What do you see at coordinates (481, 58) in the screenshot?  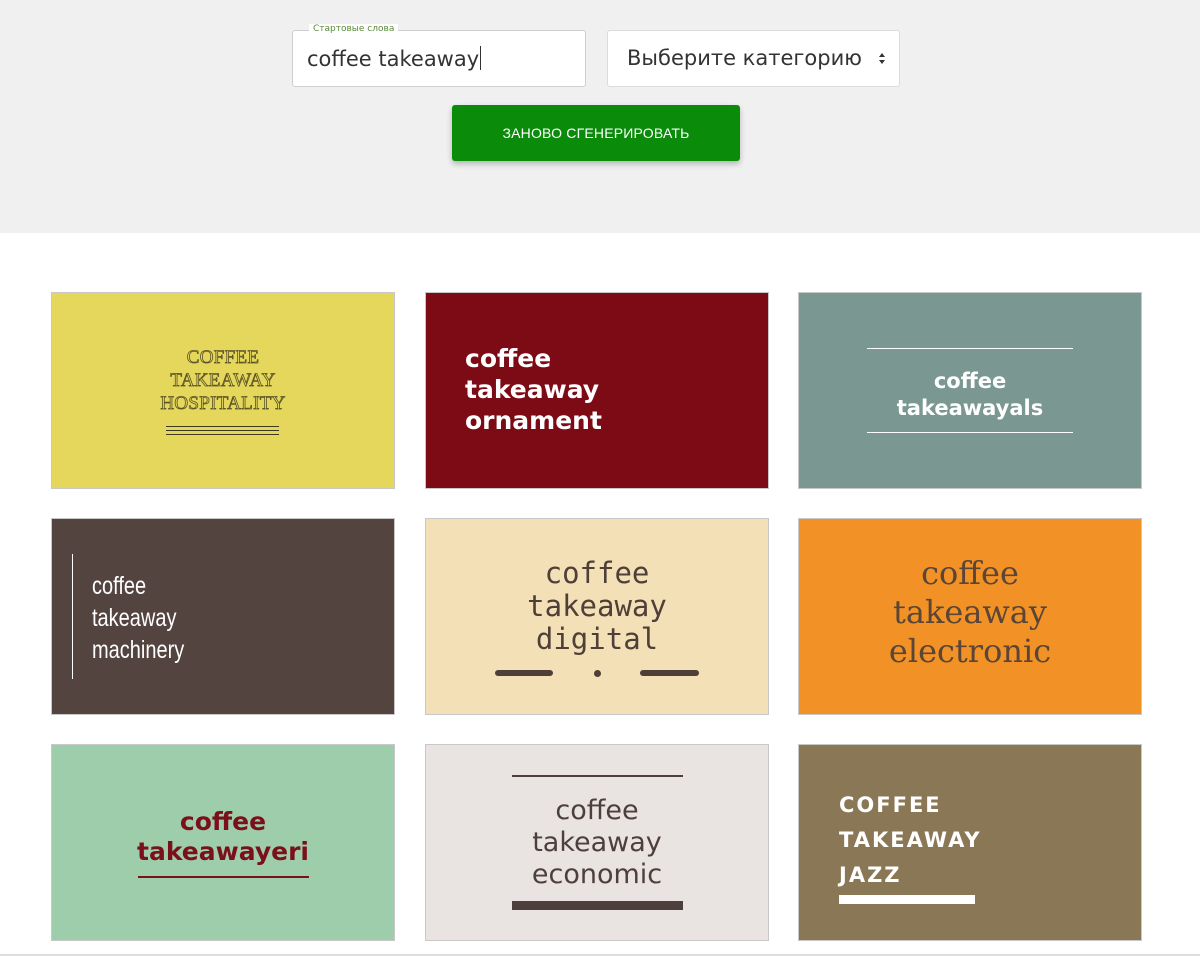 I see `text-caret` at bounding box center [481, 58].